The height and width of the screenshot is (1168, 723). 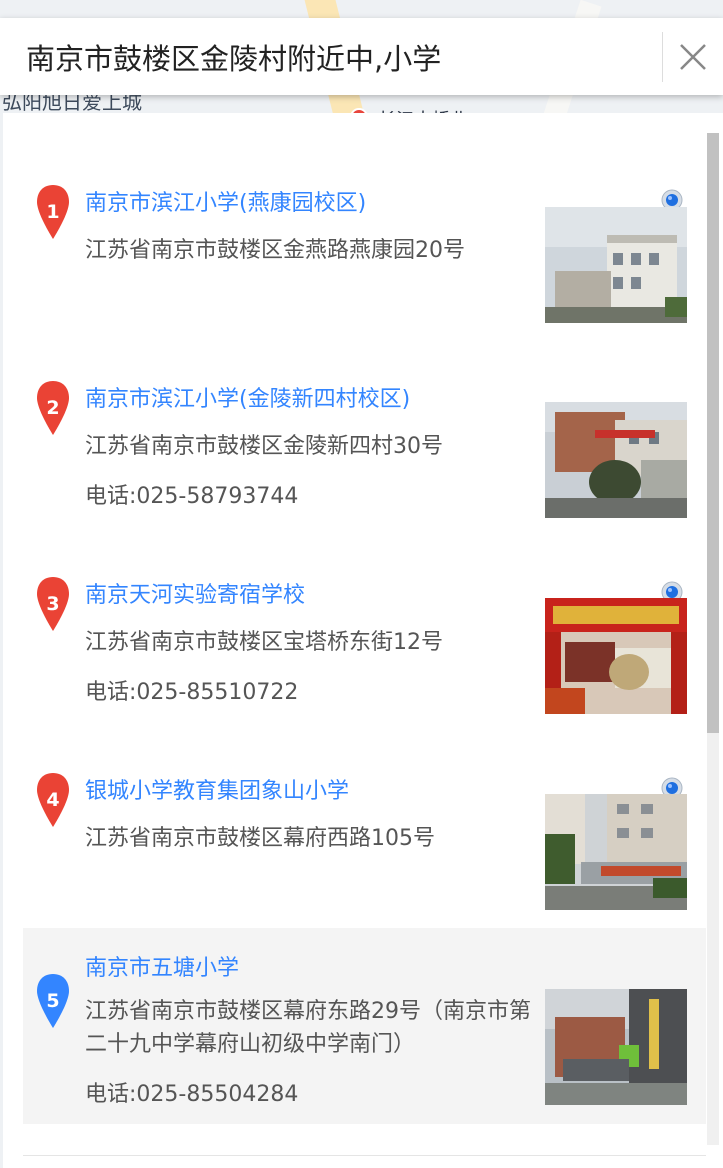 What do you see at coordinates (191, 690) in the screenshot?
I see `result-phone: 电话:025-85510722` at bounding box center [191, 690].